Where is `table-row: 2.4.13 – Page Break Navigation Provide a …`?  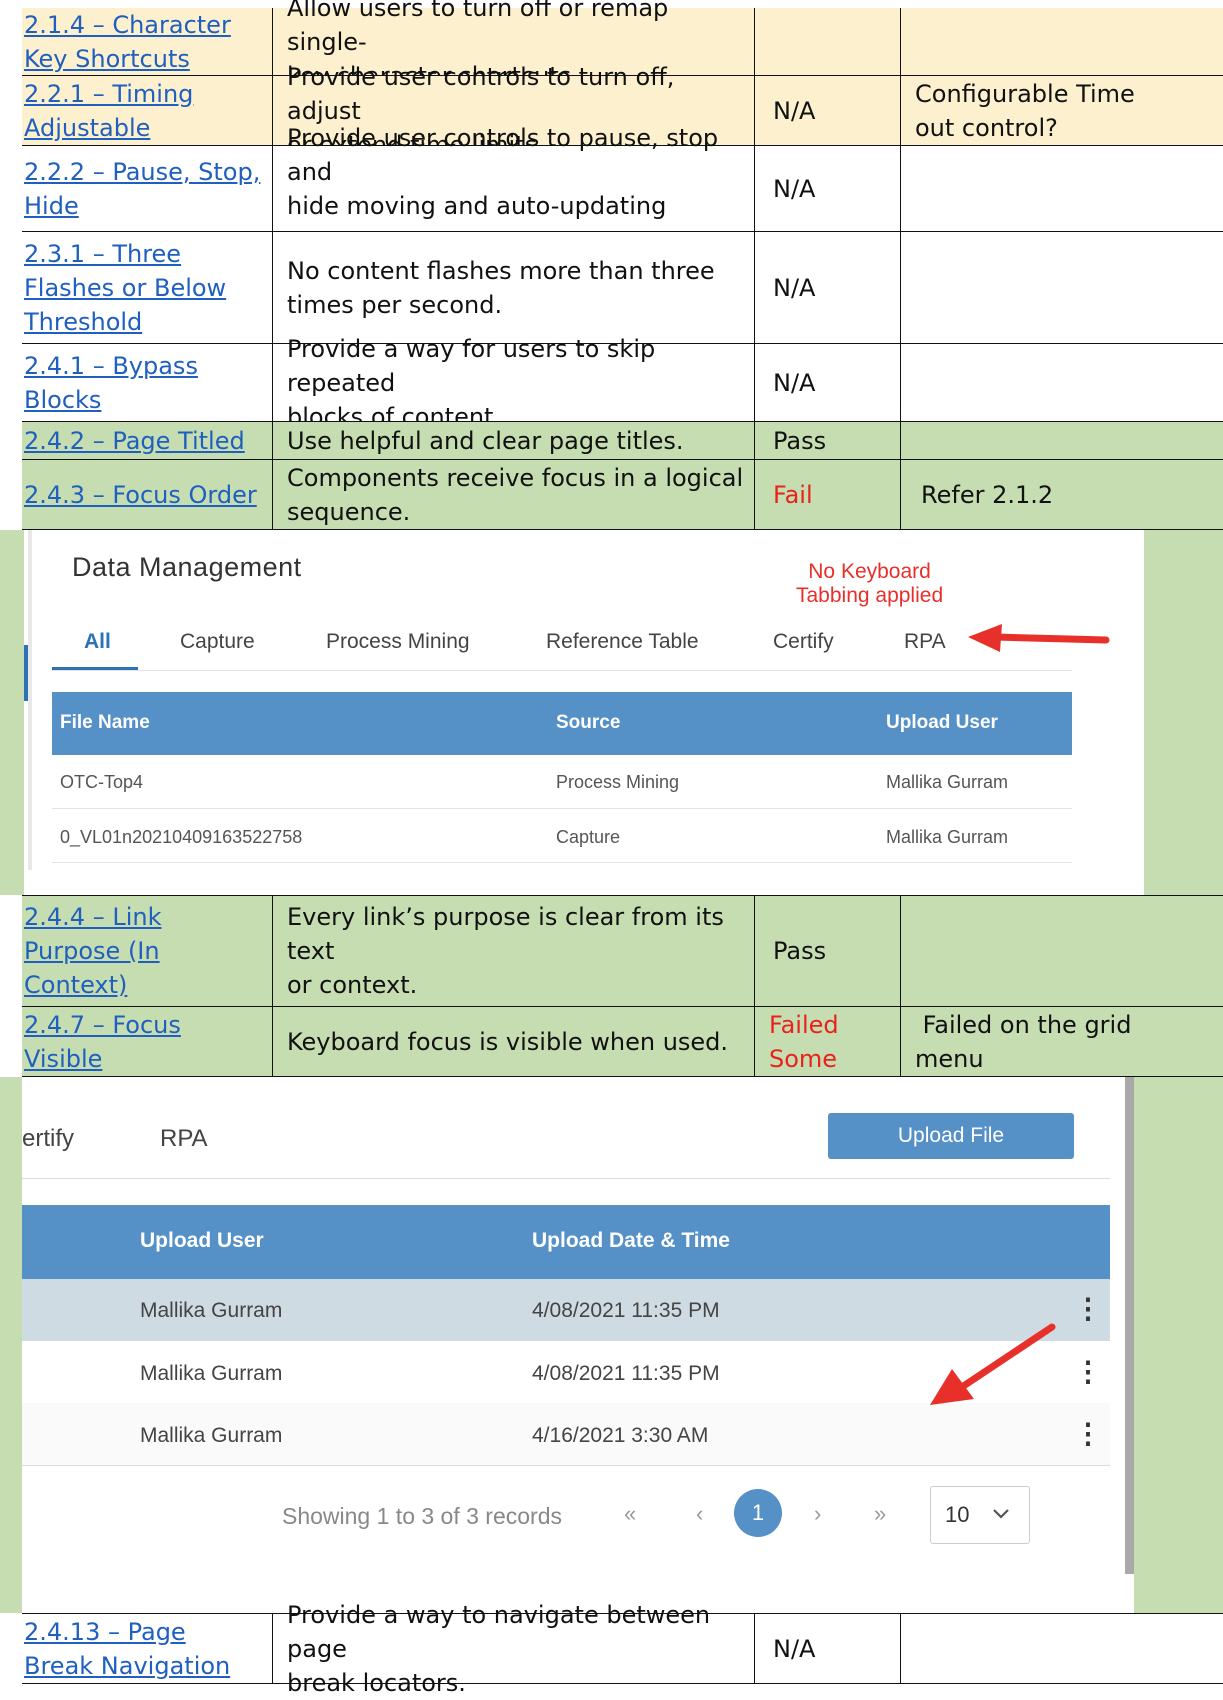 table-row: 2.4.13 – Page Break Navigation Provide a … is located at coordinates (622, 1649).